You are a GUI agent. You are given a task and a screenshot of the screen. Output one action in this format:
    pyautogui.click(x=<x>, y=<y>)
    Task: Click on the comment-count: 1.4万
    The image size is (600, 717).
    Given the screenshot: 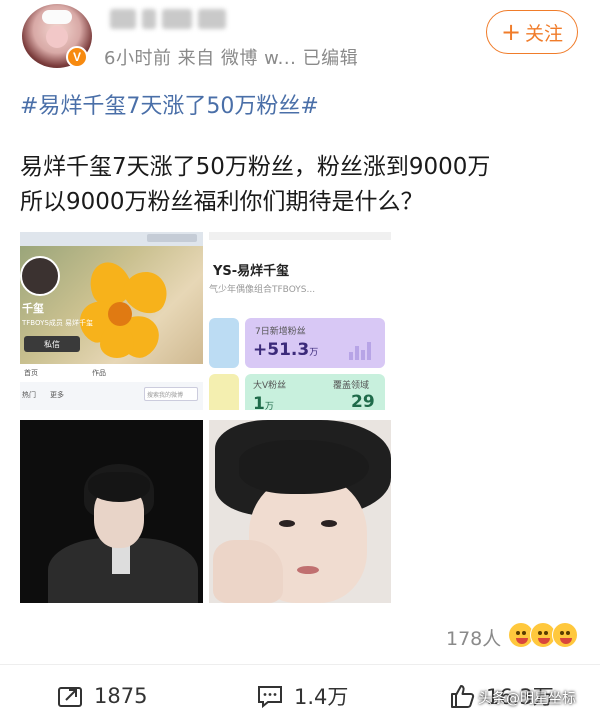 What is the action you would take?
    pyautogui.click(x=321, y=697)
    